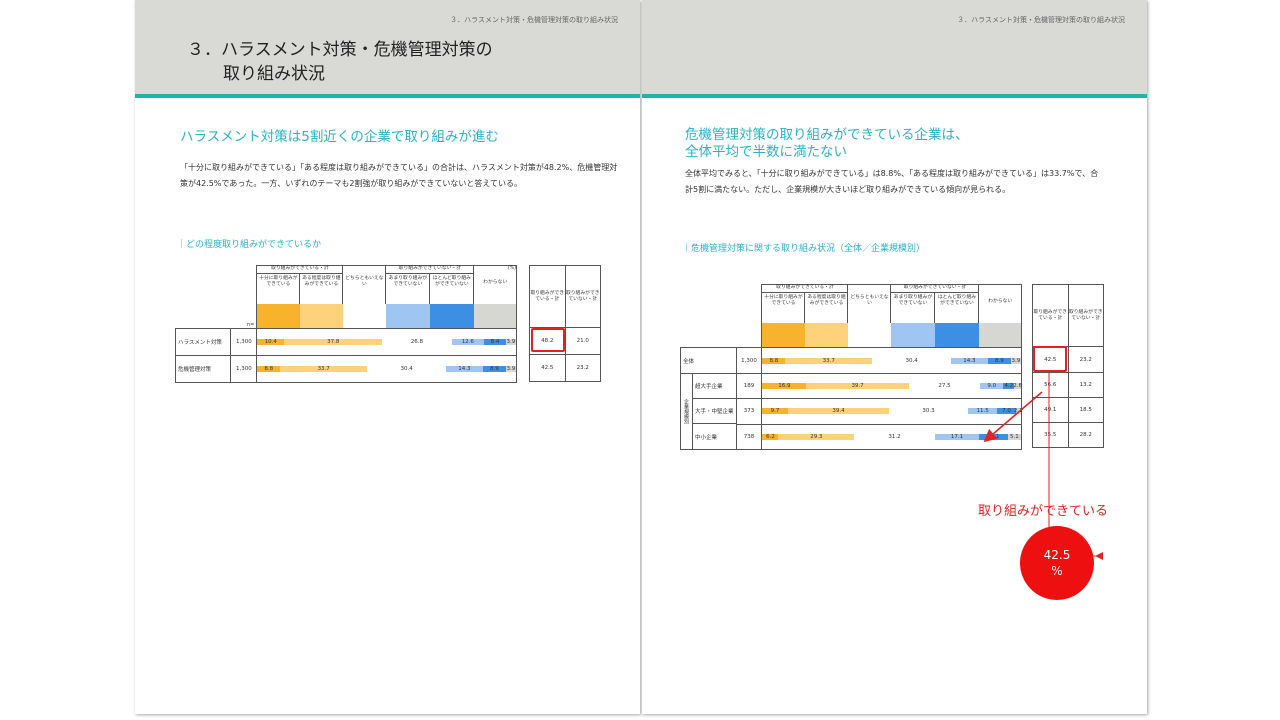 Image resolution: width=1280 pixels, height=720 pixels. Describe the element at coordinates (547, 296) in the screenshot. I see `sum-col-yes: 取り組みができている・計` at that location.